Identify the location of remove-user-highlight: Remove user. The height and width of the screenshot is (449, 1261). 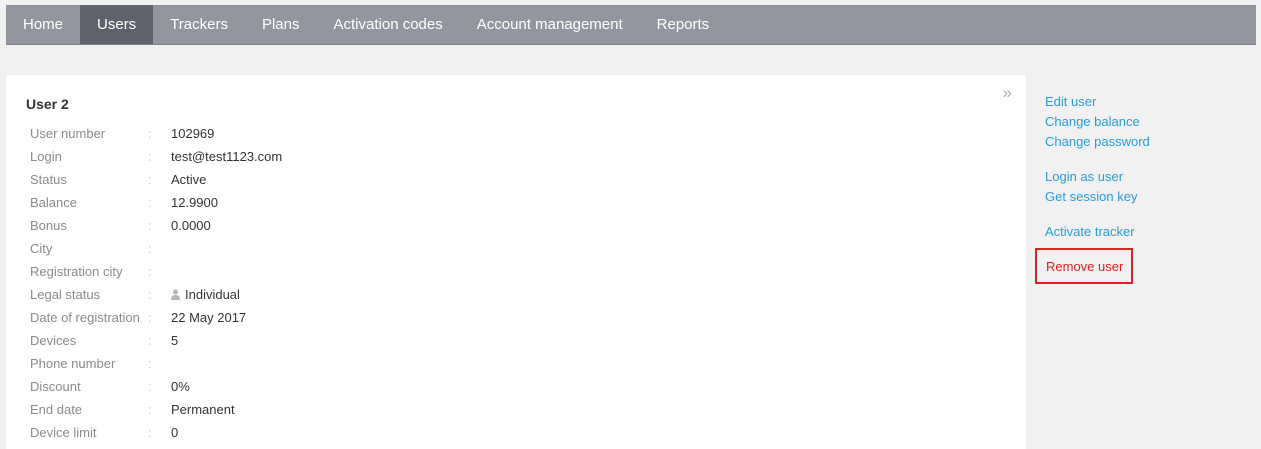
(1084, 266).